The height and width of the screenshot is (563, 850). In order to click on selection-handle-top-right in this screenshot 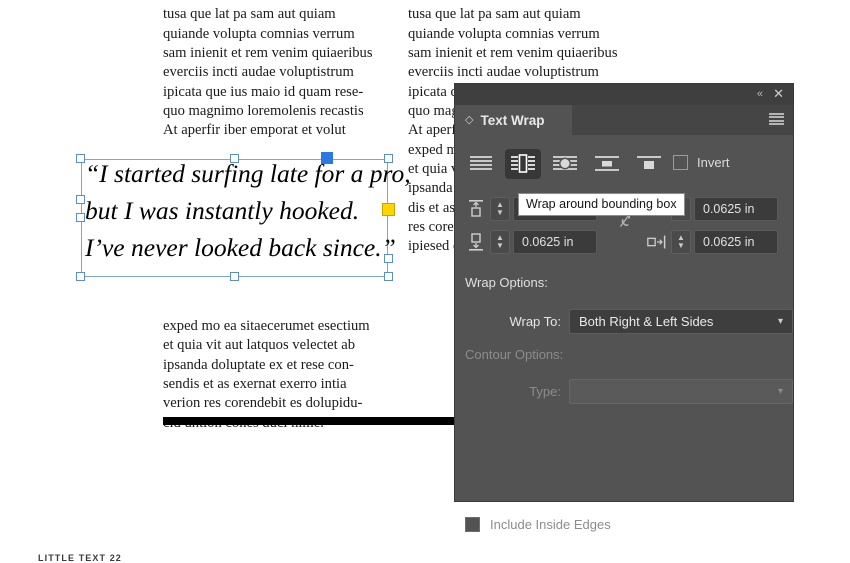, I will do `click(388, 158)`.